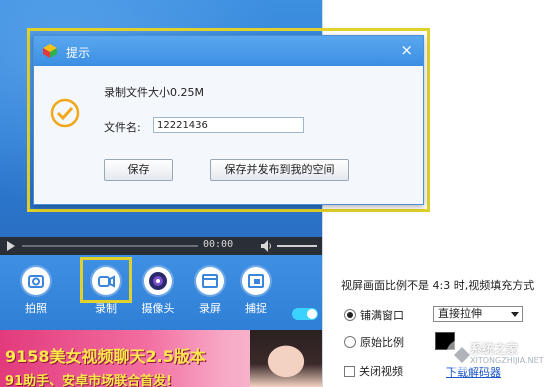 The image size is (554, 387). I want to click on time-display: 00:00, so click(218, 244).